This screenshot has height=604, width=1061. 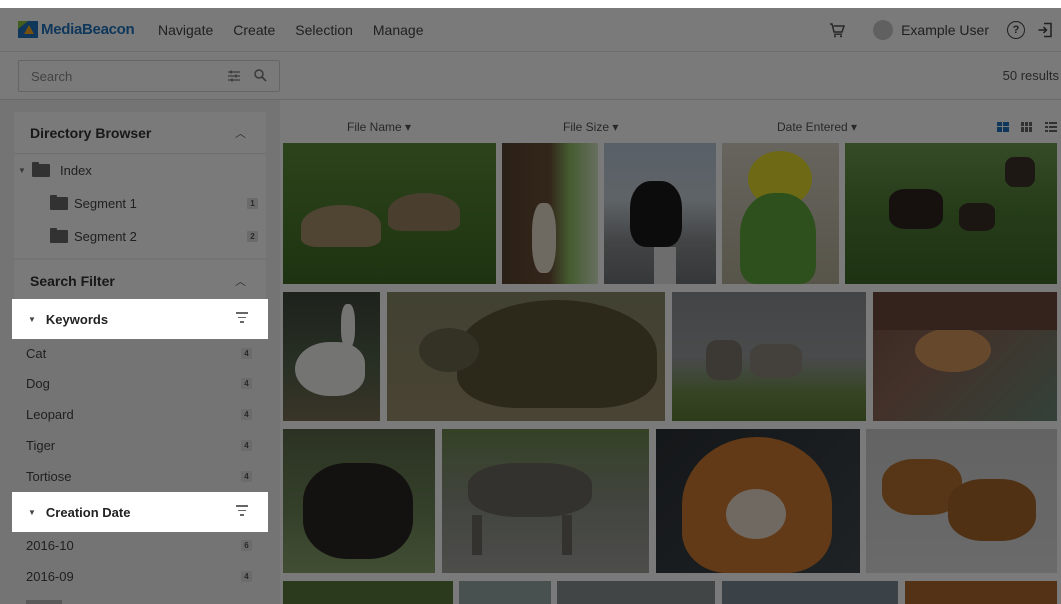 I want to click on keyword-item-tiger: Tiger 4, so click(x=140, y=445).